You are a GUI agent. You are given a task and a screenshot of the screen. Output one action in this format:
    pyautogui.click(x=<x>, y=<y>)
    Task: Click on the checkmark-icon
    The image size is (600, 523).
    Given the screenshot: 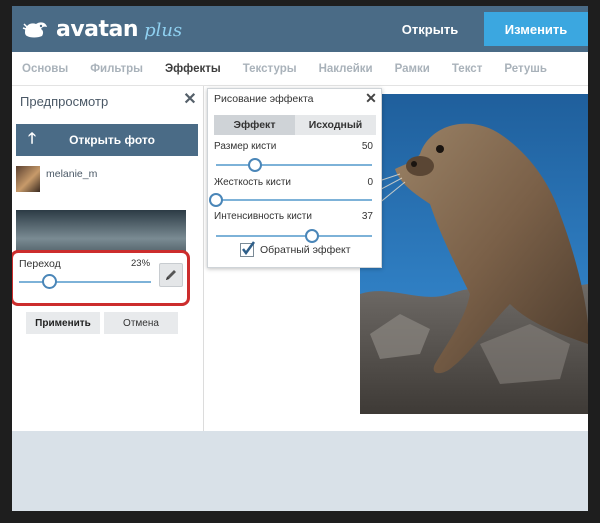 What is the action you would take?
    pyautogui.click(x=248, y=248)
    